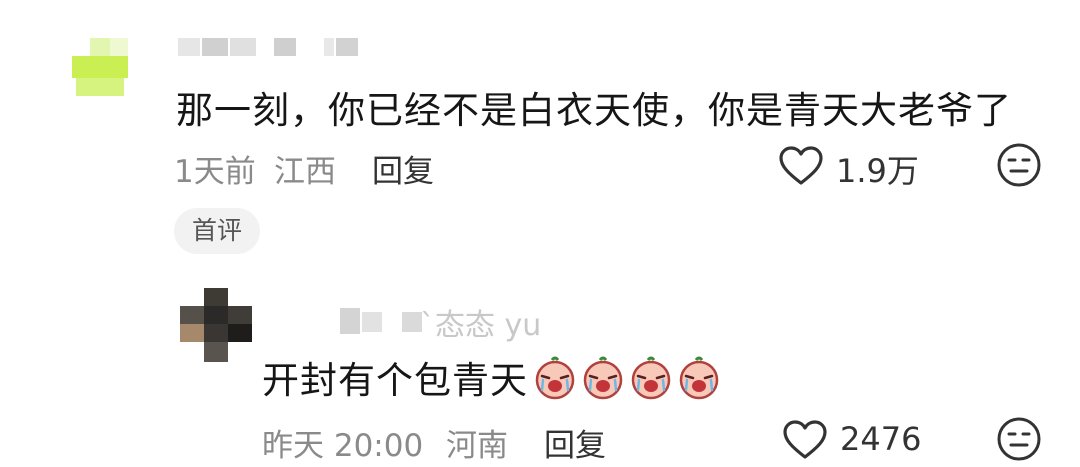 Image resolution: width=1080 pixels, height=467 pixels. What do you see at coordinates (216, 325) in the screenshot?
I see `reply-avatar` at bounding box center [216, 325].